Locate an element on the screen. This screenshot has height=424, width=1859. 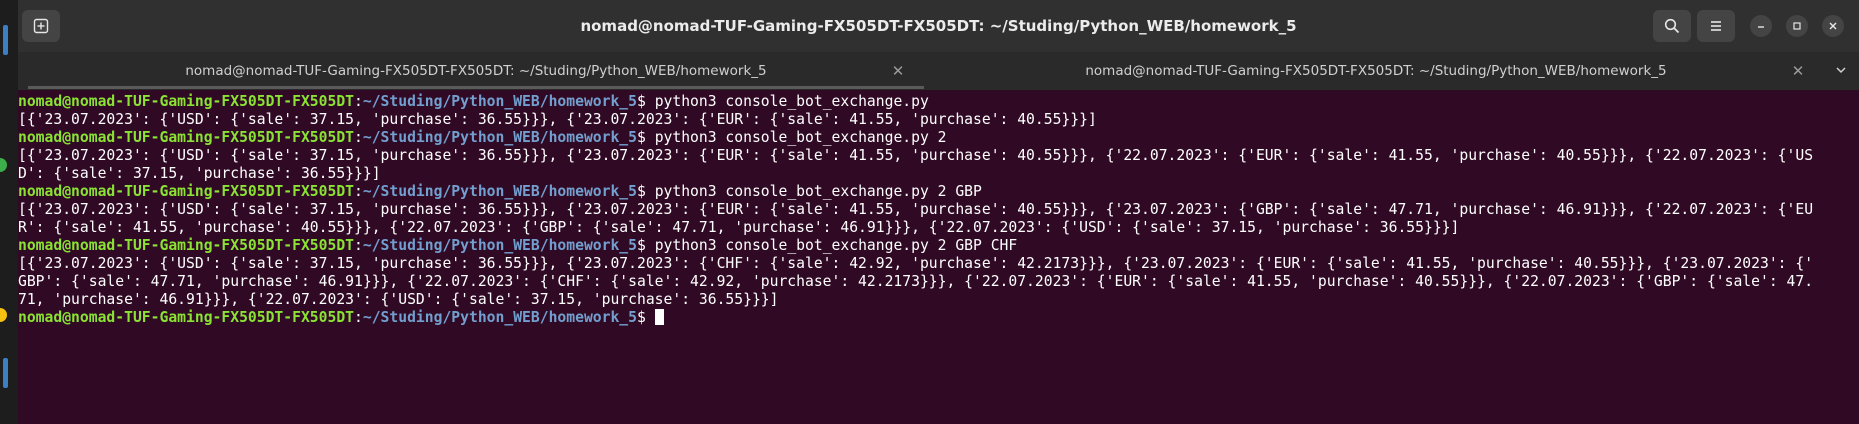
minimize-icon is located at coordinates (1761, 27).